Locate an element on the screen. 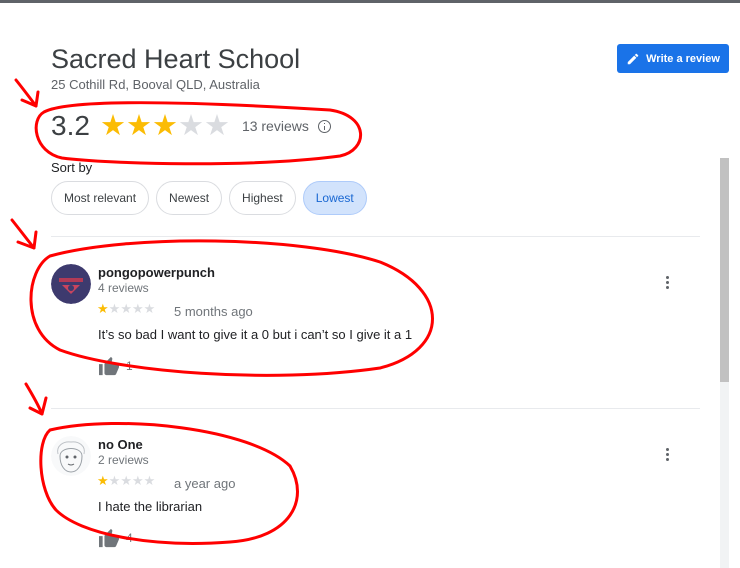 This screenshot has width=740, height=568. sort-chips: Most relevant Newest Highest Lowest is located at coordinates (209, 198).